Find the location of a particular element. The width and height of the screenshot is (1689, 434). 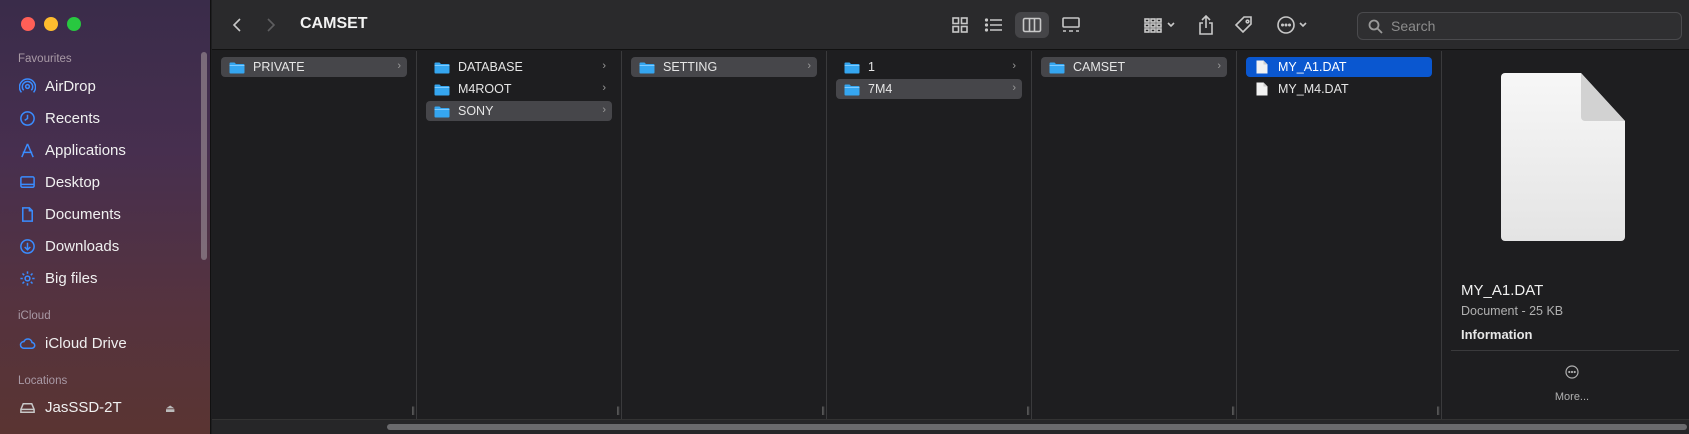

preview-file-name: MY_A1.DAT is located at coordinates (1502, 290).